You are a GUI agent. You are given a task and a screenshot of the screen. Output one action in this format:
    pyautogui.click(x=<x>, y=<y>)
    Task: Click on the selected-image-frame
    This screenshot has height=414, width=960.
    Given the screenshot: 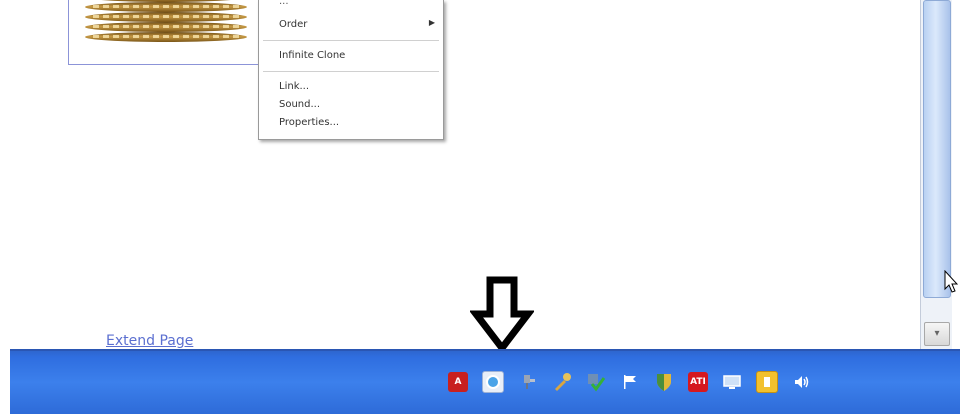 What is the action you would take?
    pyautogui.click(x=164, y=32)
    